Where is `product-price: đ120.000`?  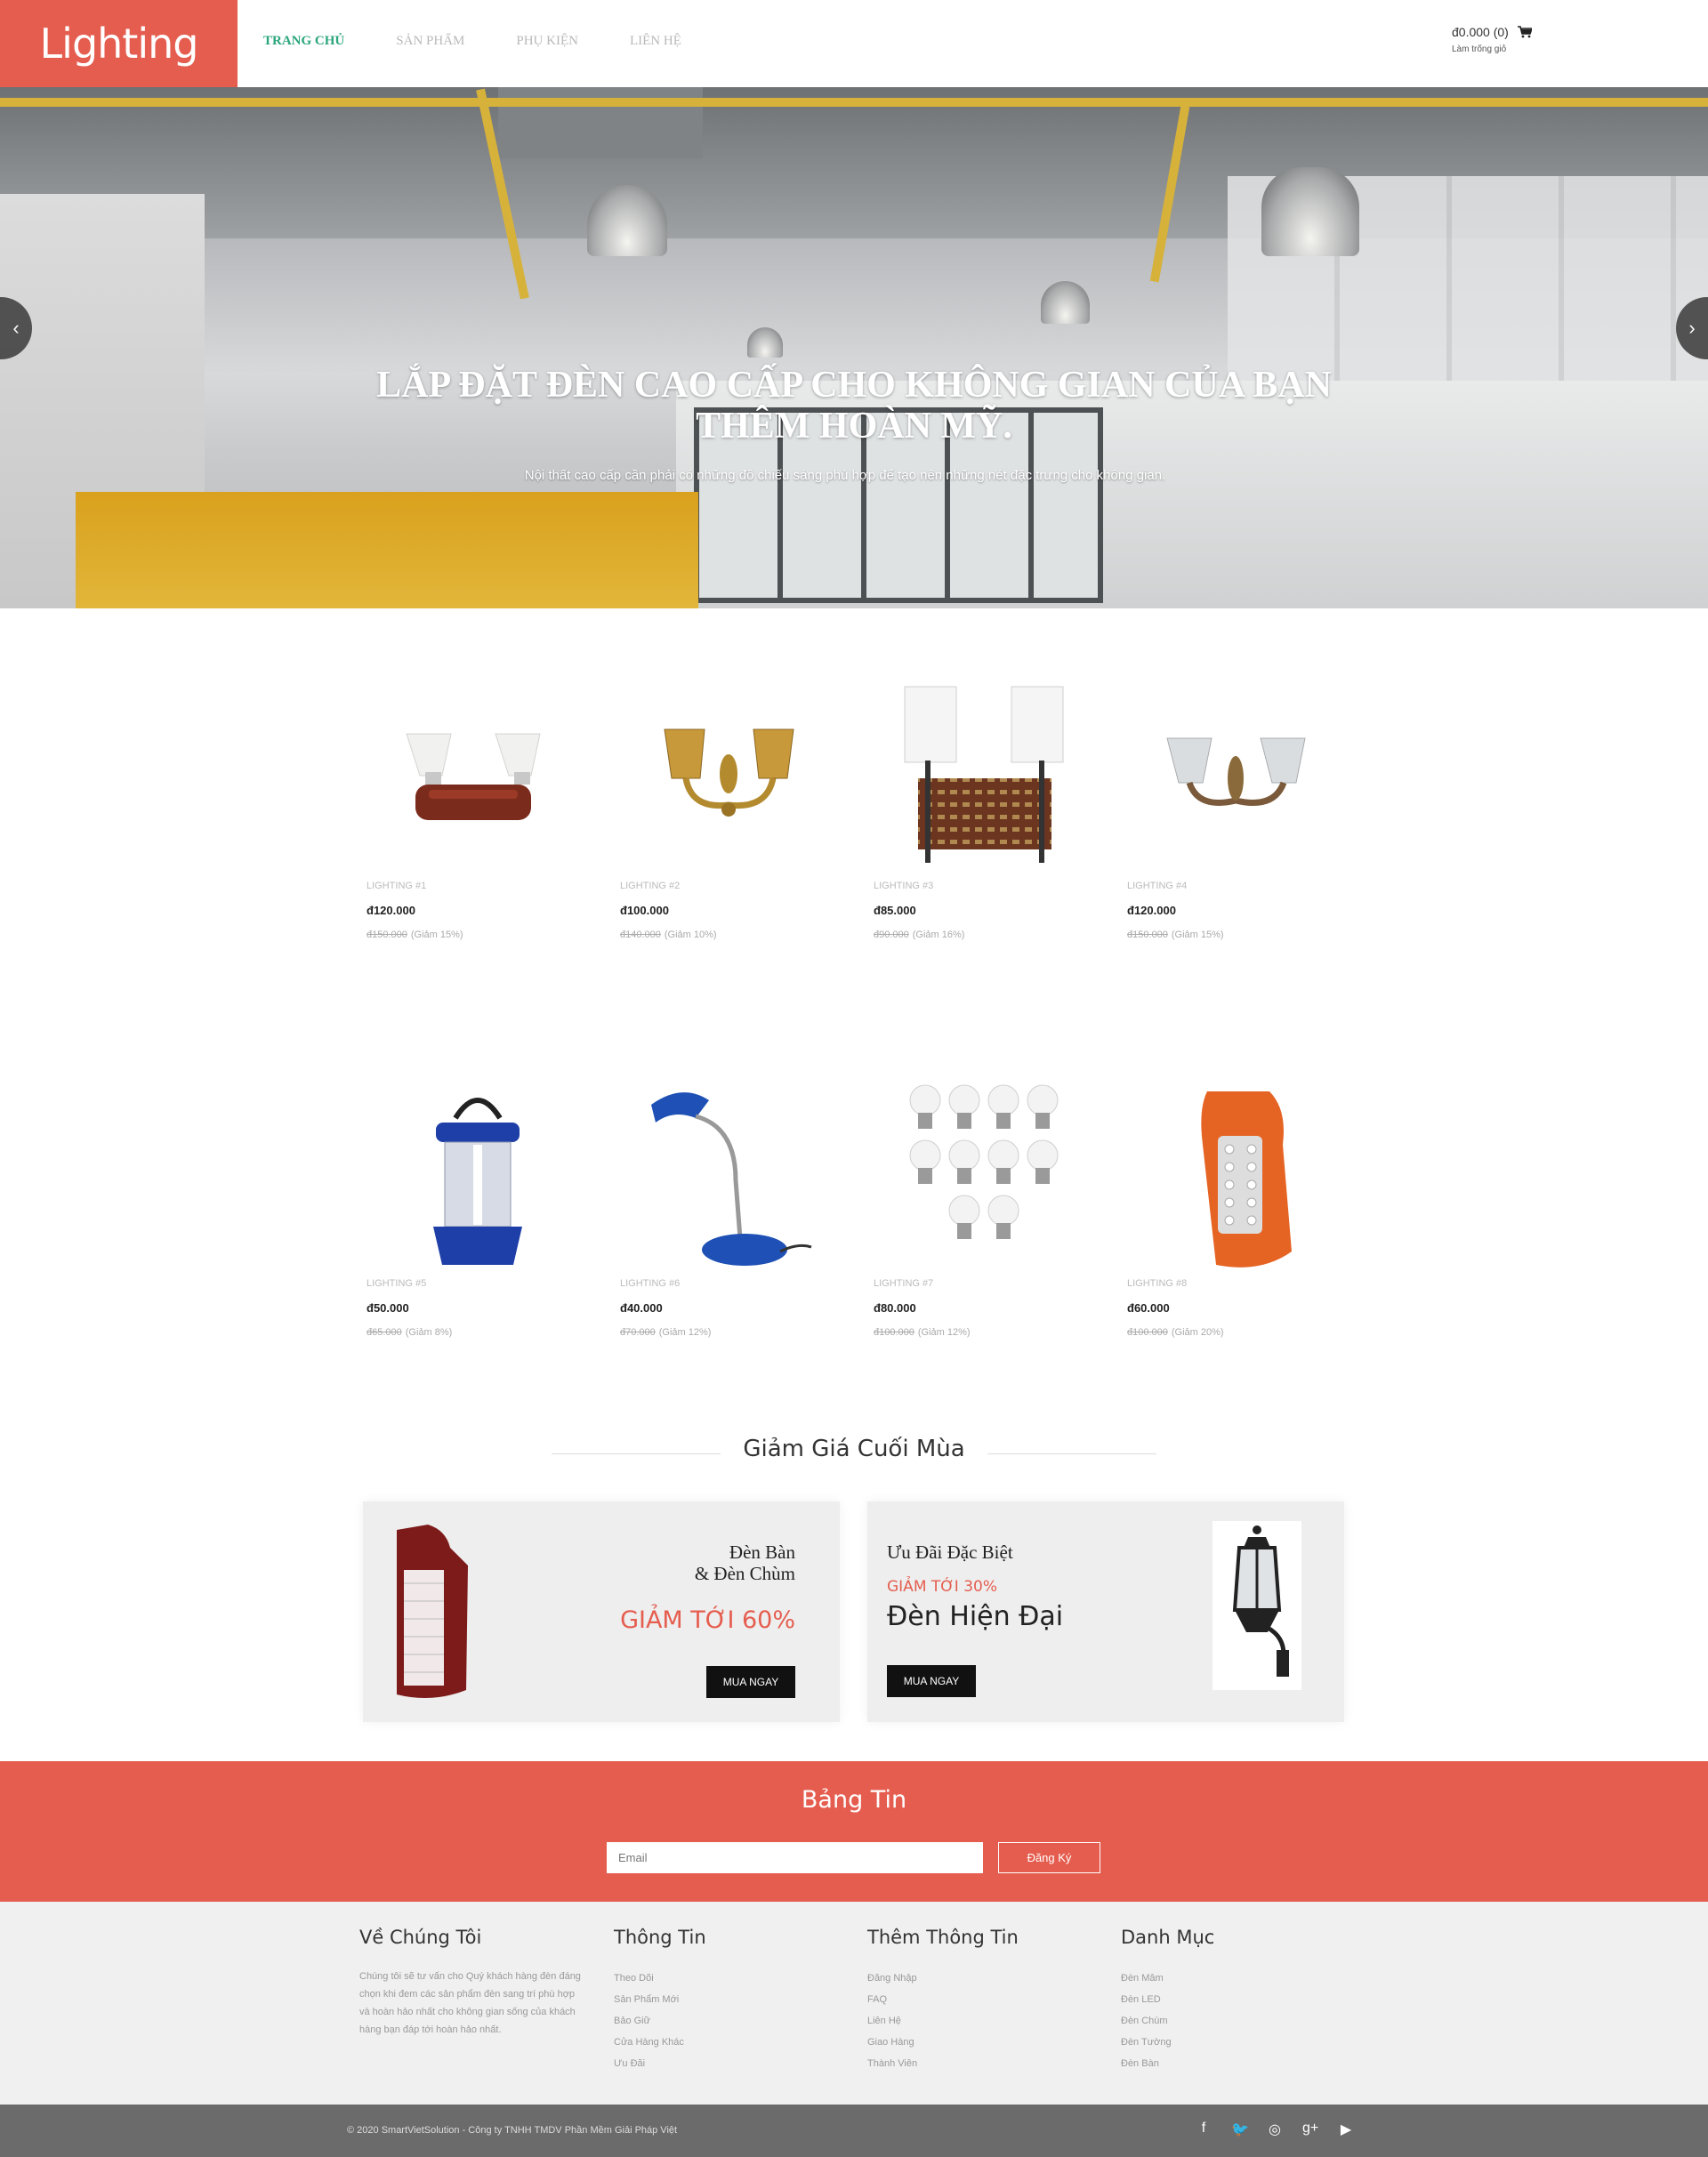 product-price: đ120.000 is located at coordinates (1151, 910).